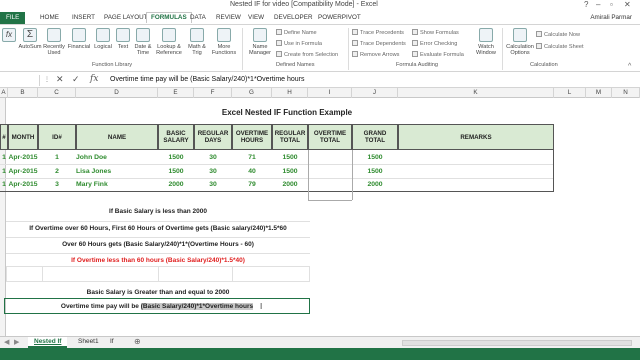 The height and width of the screenshot is (360, 640). Describe the element at coordinates (434, 44) in the screenshot. I see `error-checking-button: Error Checking` at that location.